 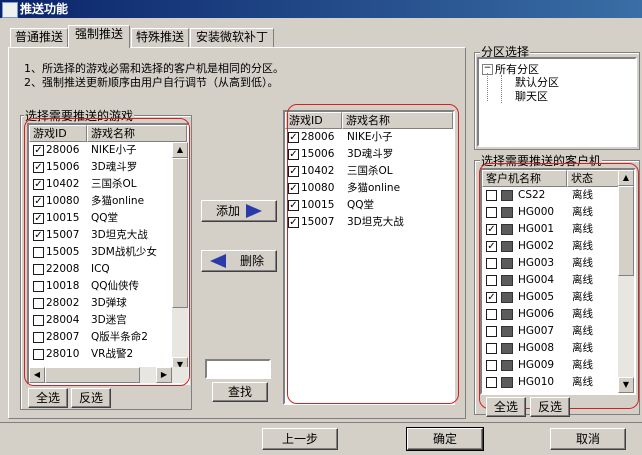 What do you see at coordinates (558, 246) in the screenshot?
I see `table-row: ✓ HG002 离线` at bounding box center [558, 246].